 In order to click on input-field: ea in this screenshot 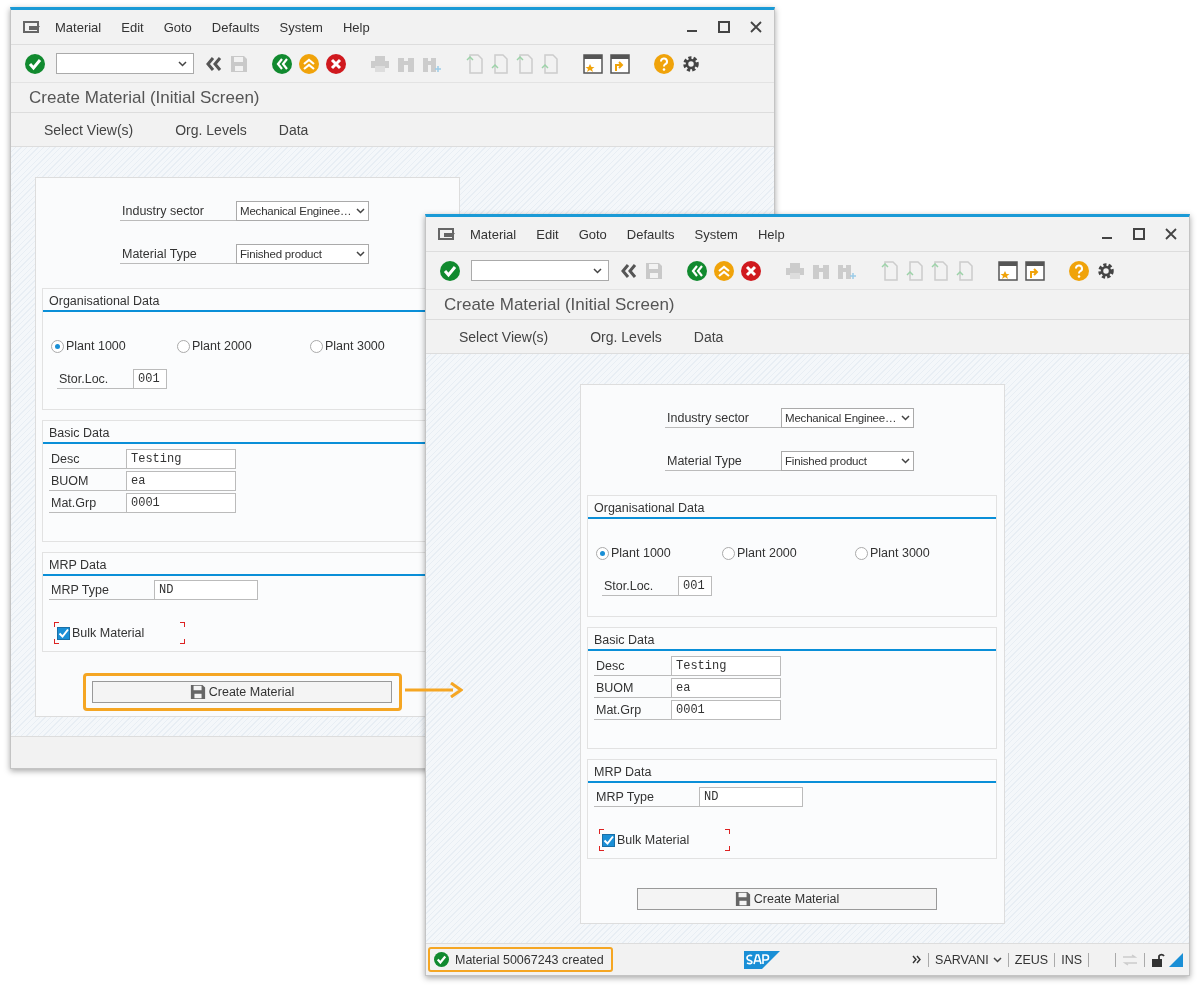, I will do `click(726, 688)`.